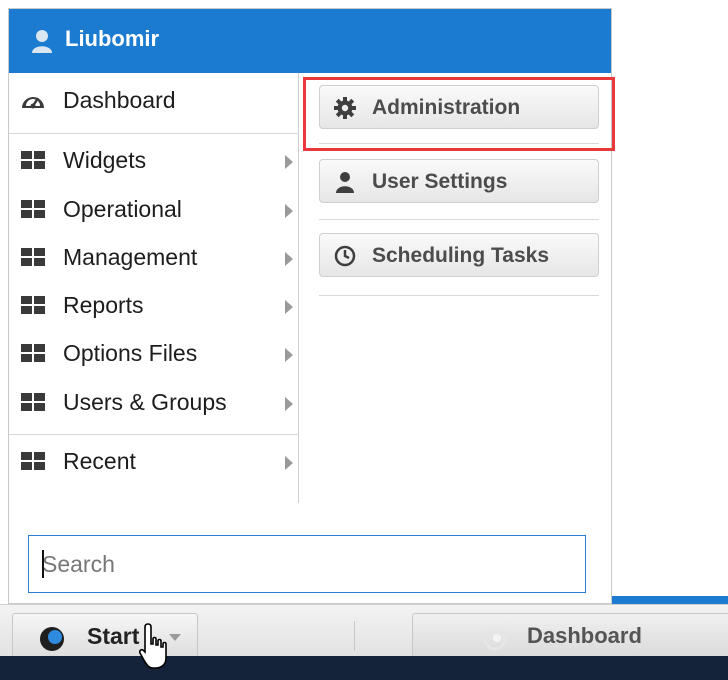 The width and height of the screenshot is (728, 680). I want to click on nav-item-reports: Reports, so click(154, 306).